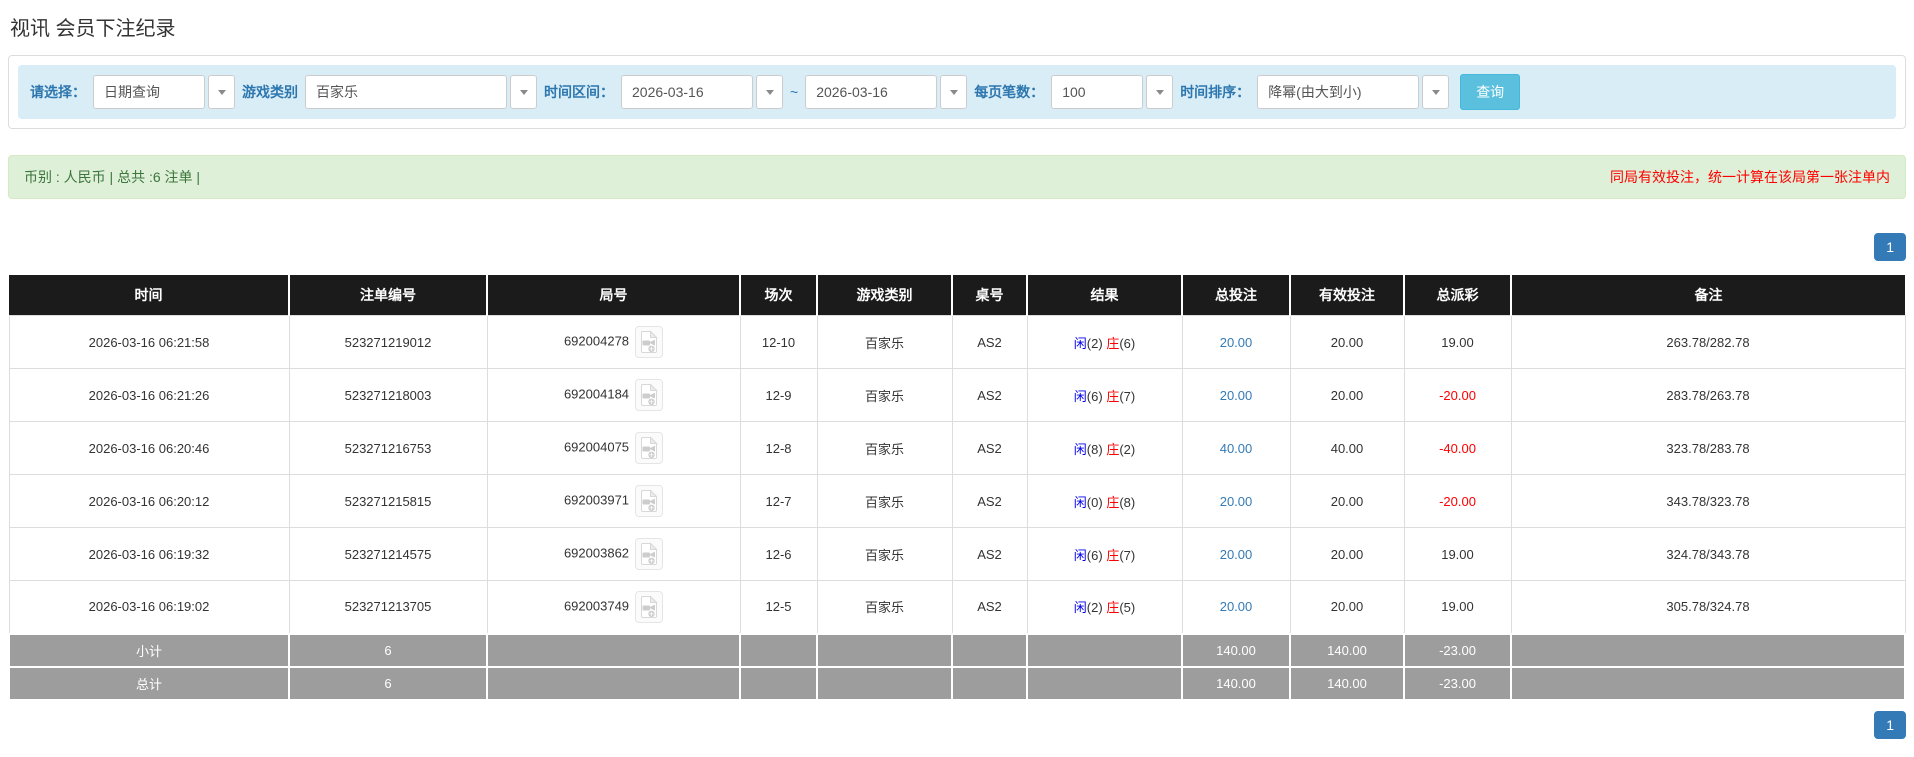 The height and width of the screenshot is (757, 1914). I want to click on col-header-round: 局号, so click(614, 295).